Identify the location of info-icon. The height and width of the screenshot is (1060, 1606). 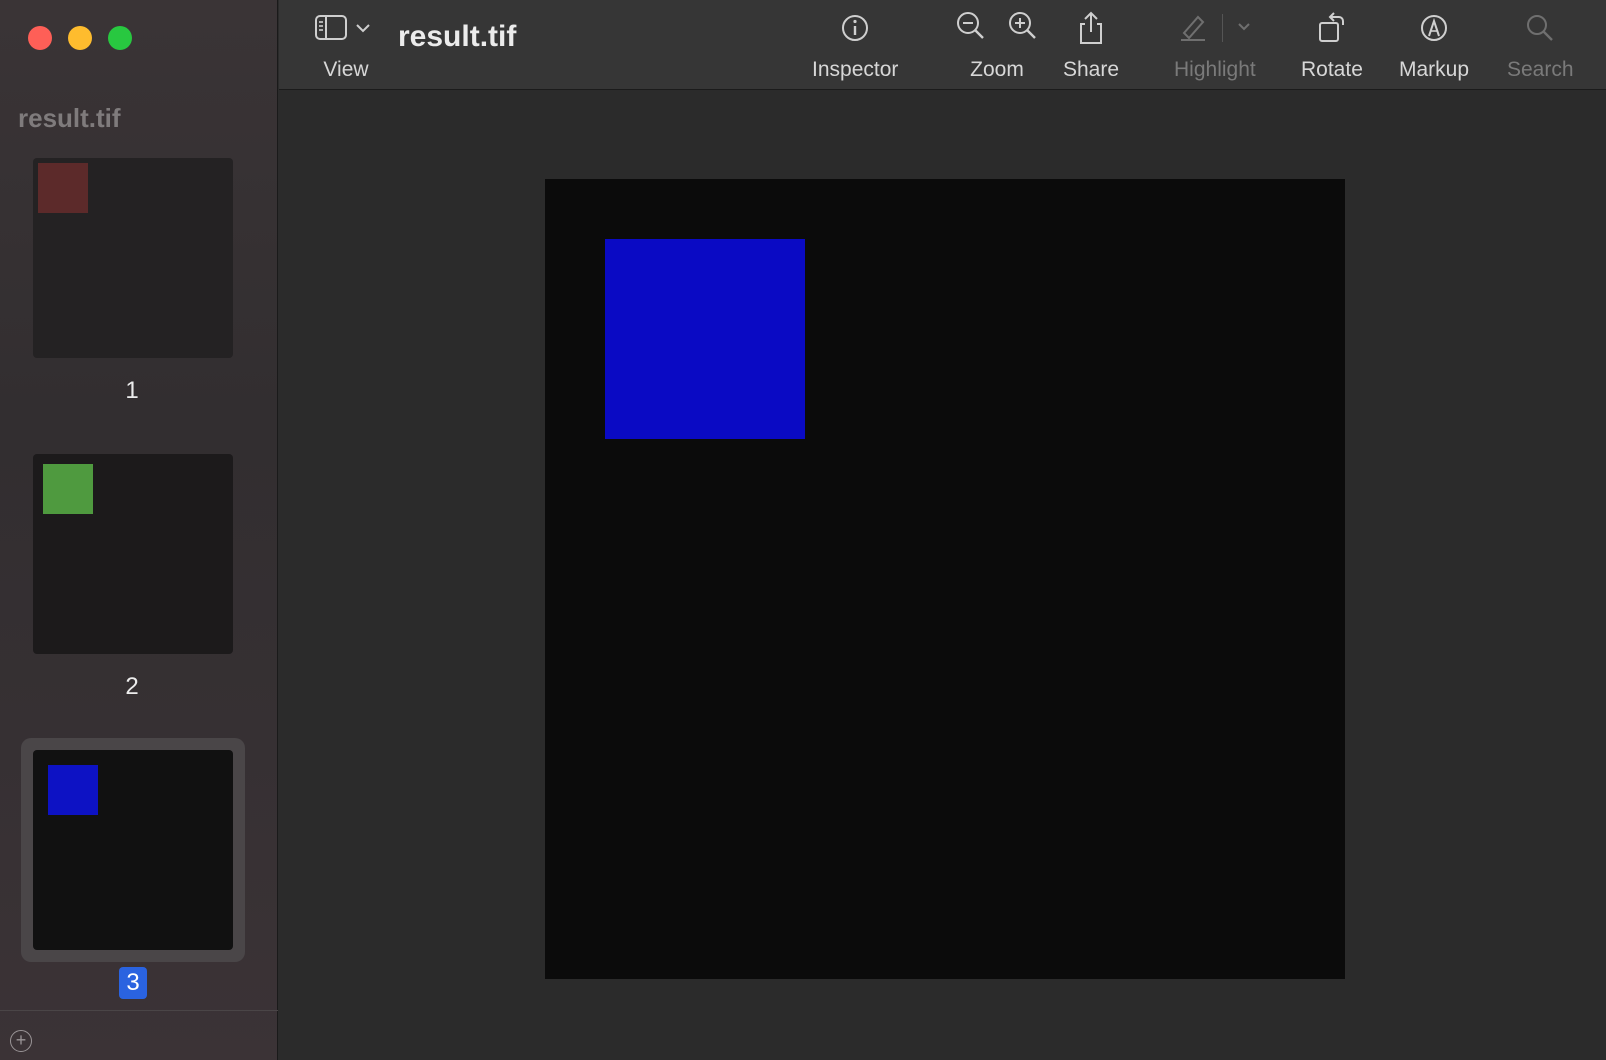
(855, 28).